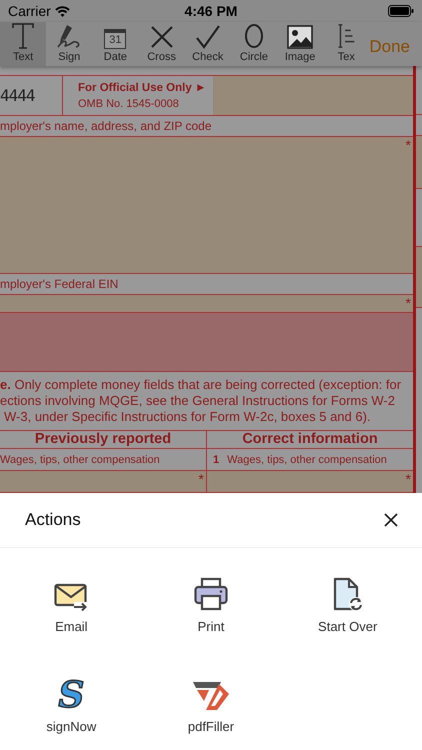  What do you see at coordinates (103, 439) in the screenshot?
I see `column-heading: Previously reported` at bounding box center [103, 439].